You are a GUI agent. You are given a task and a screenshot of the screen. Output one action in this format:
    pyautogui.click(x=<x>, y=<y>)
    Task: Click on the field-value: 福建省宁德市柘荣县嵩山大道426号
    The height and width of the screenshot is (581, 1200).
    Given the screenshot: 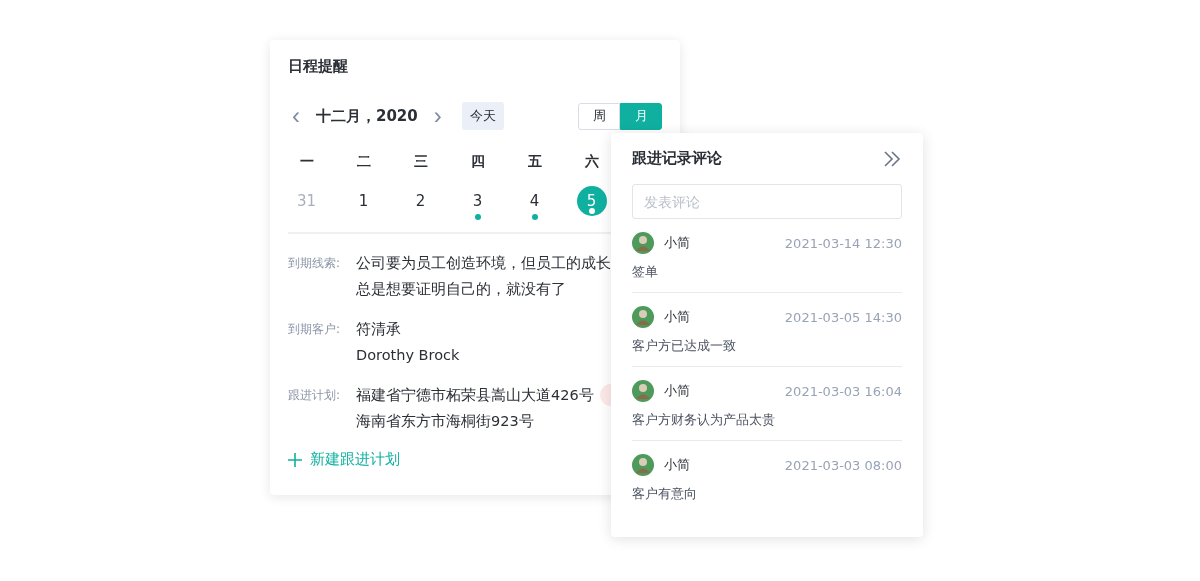 What is the action you would take?
    pyautogui.click(x=475, y=395)
    